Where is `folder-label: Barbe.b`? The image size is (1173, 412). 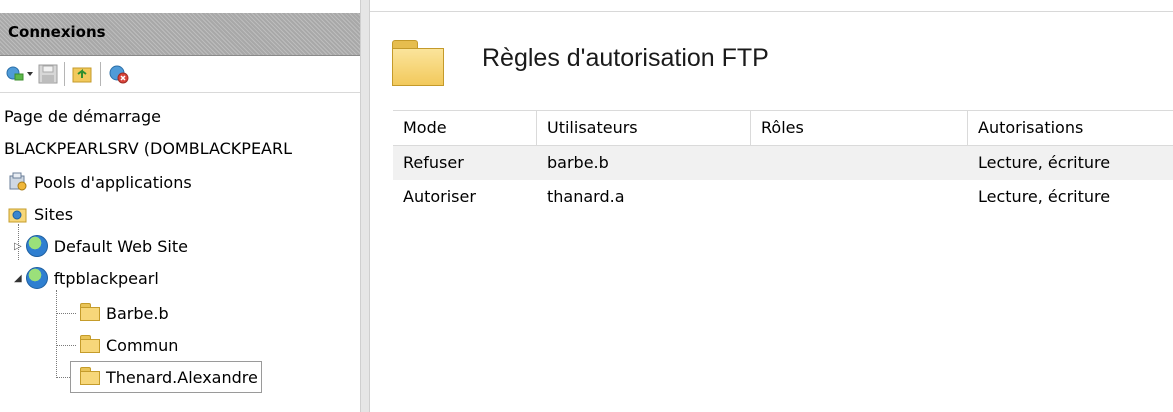 folder-label: Barbe.b is located at coordinates (137, 313).